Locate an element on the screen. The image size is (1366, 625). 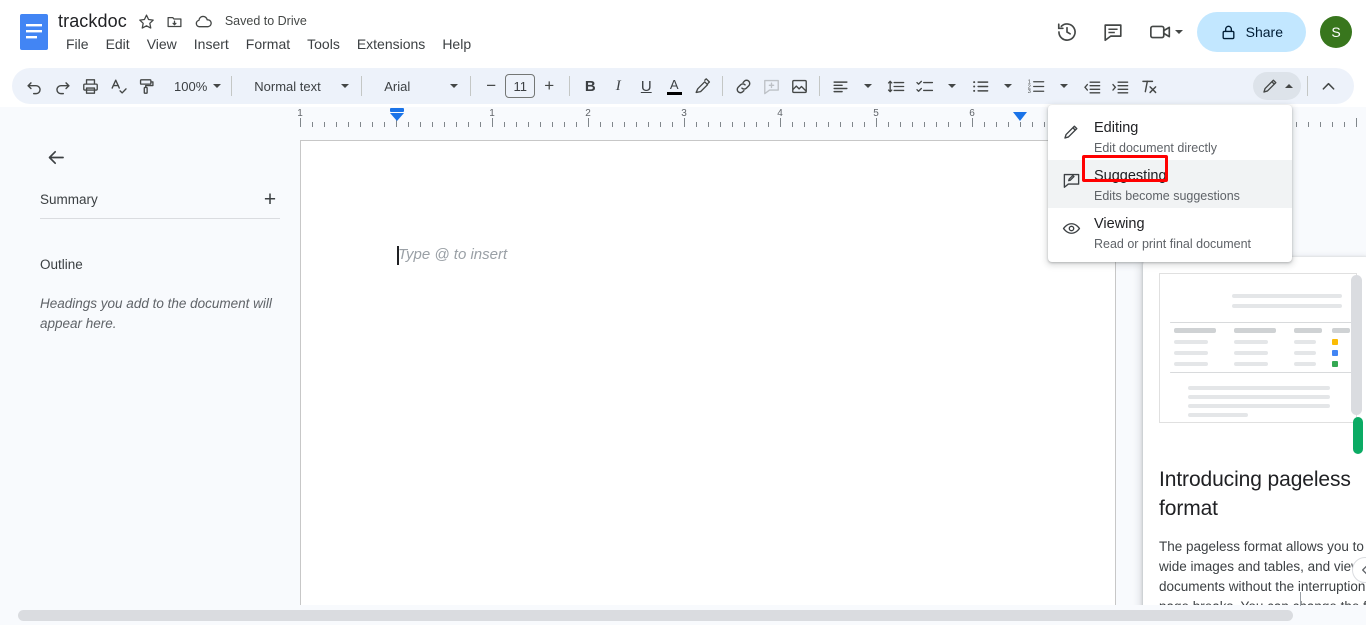
undo-icon is located at coordinates (34, 86).